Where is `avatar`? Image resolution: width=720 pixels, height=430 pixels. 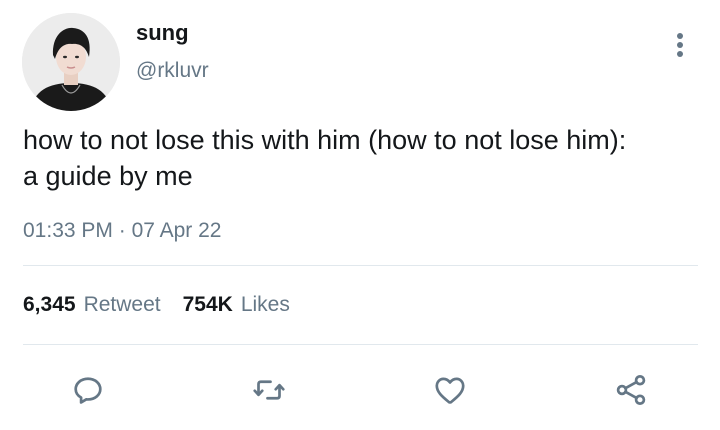
avatar is located at coordinates (71, 62).